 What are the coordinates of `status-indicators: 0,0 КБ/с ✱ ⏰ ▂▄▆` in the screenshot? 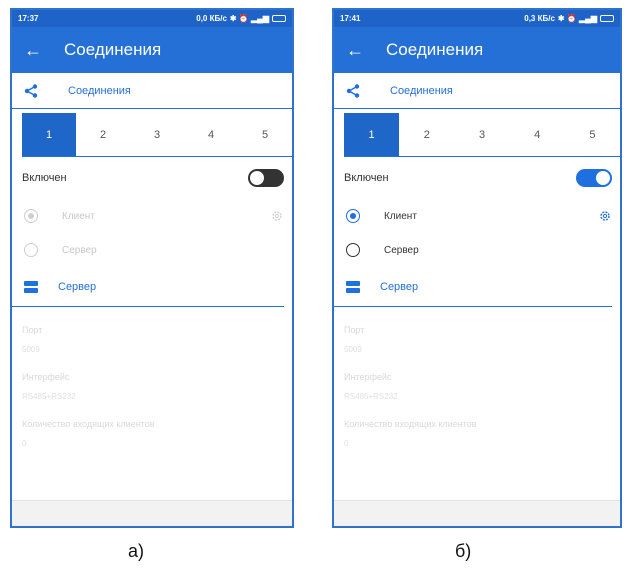 It's located at (241, 18).